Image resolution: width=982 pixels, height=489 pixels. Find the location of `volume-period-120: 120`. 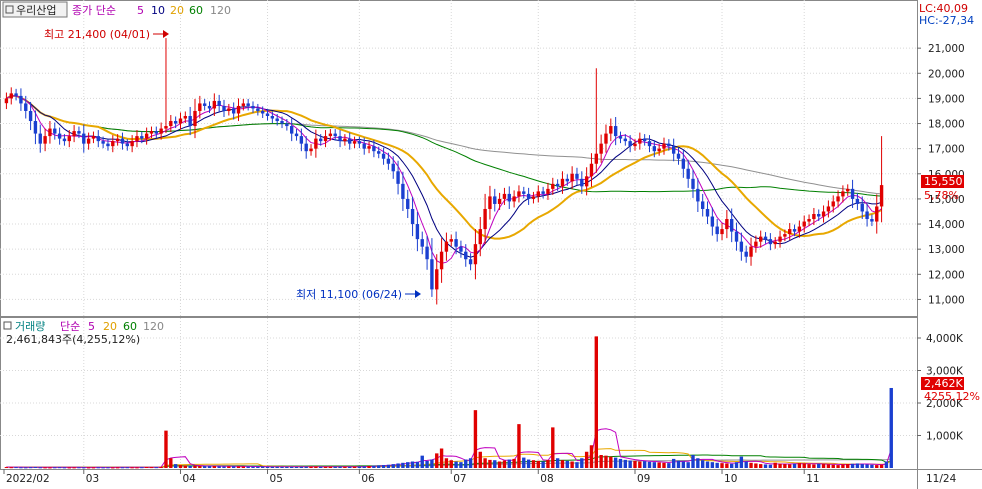

volume-period-120: 120 is located at coordinates (153, 326).